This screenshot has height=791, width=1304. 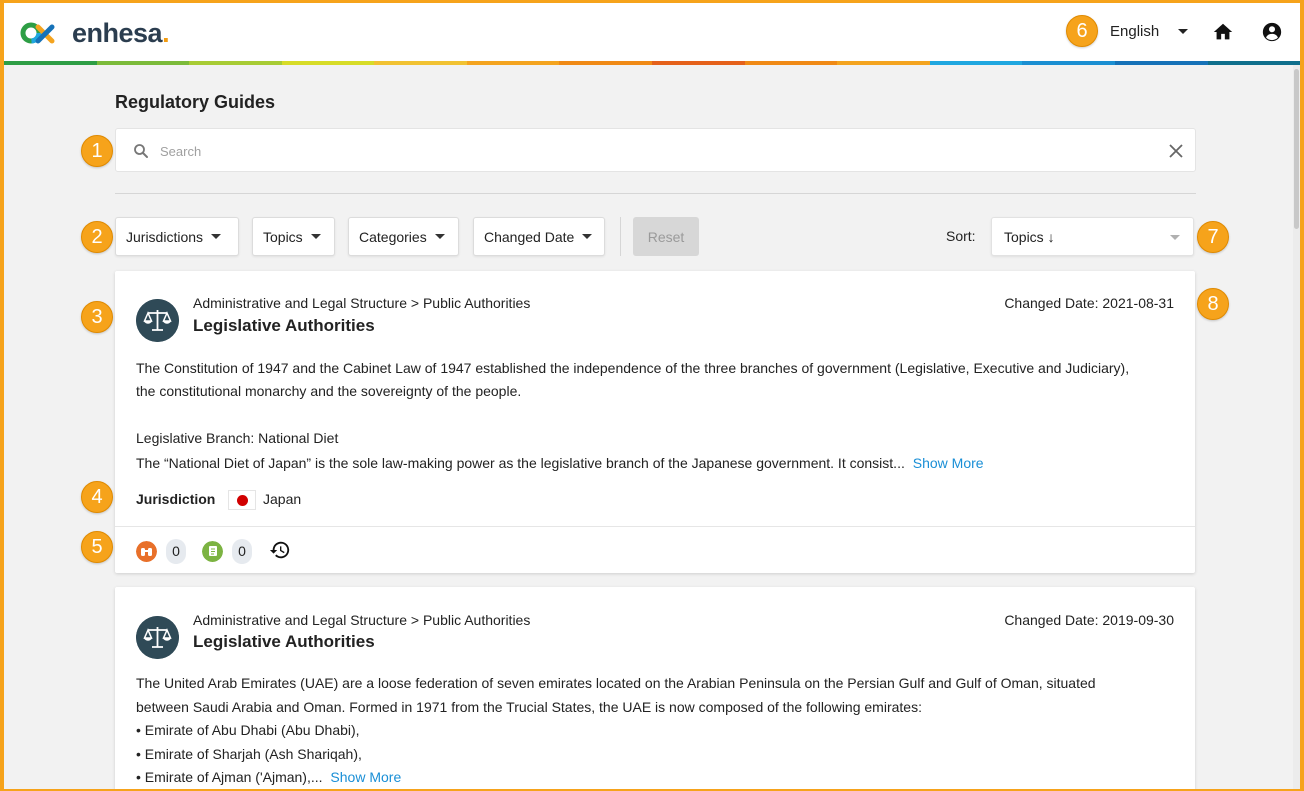 I want to click on annotation-badge: 3, so click(x=97, y=317).